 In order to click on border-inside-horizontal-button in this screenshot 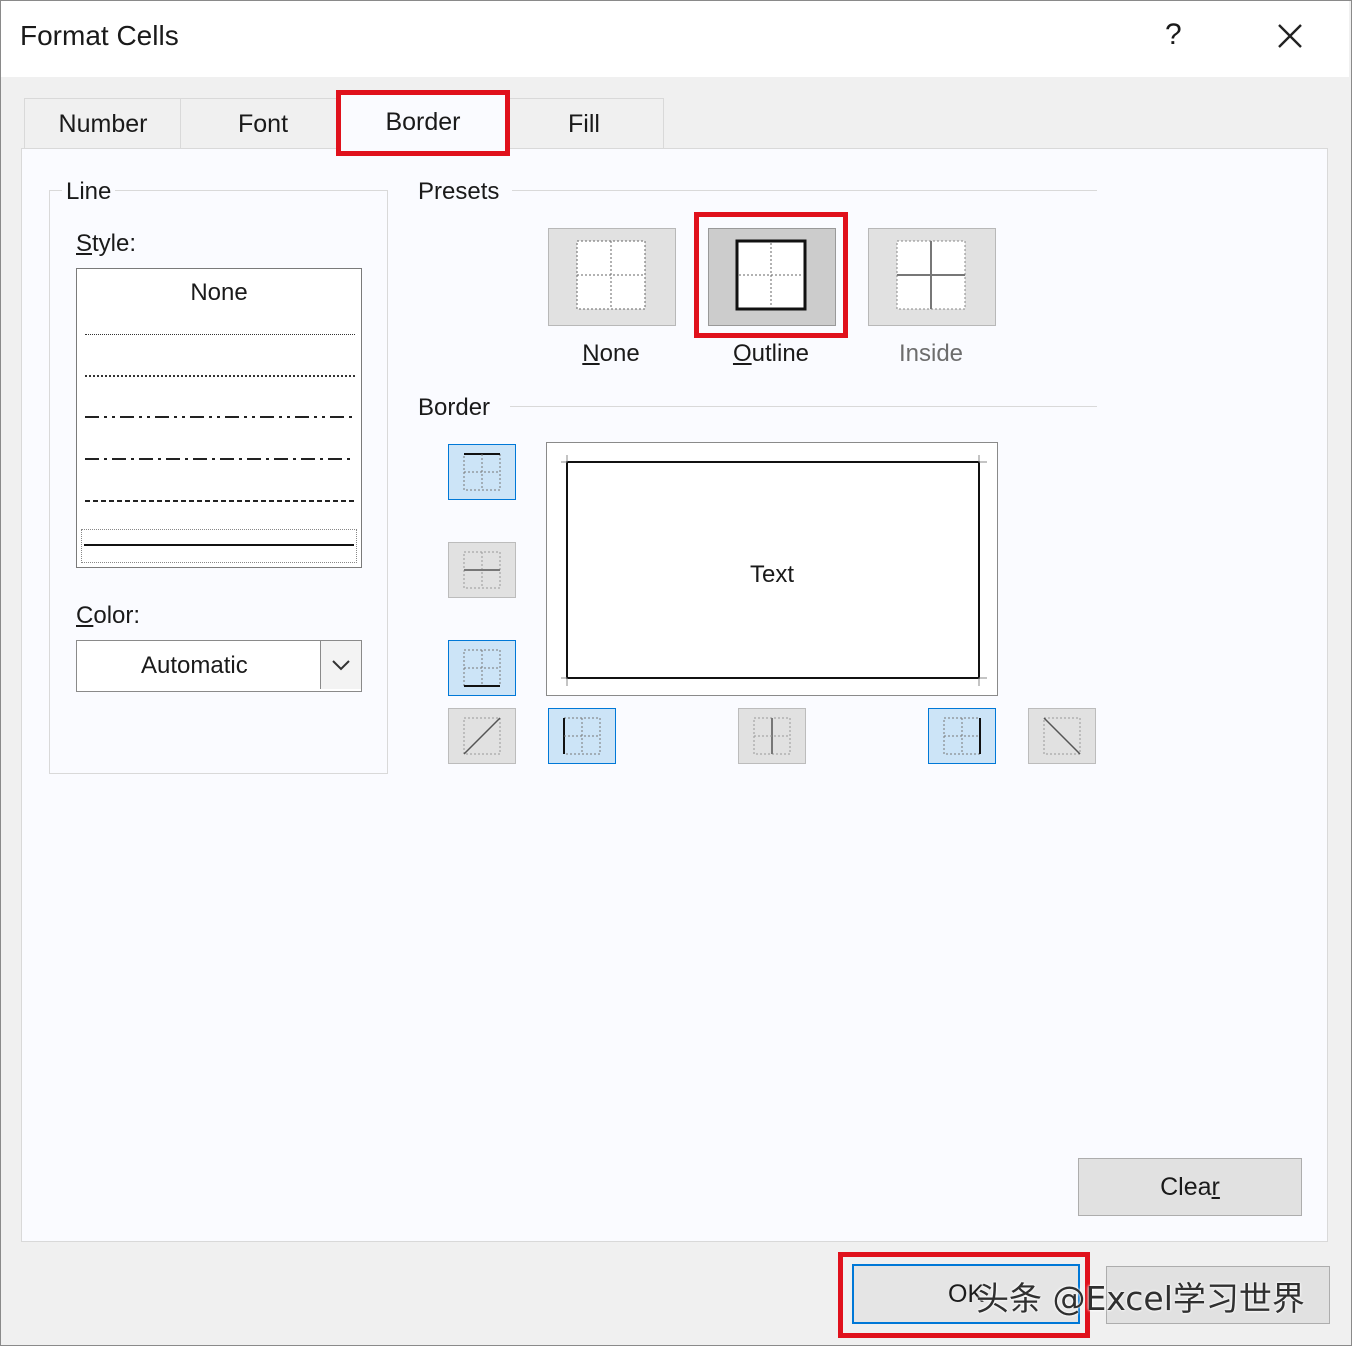, I will do `click(482, 570)`.